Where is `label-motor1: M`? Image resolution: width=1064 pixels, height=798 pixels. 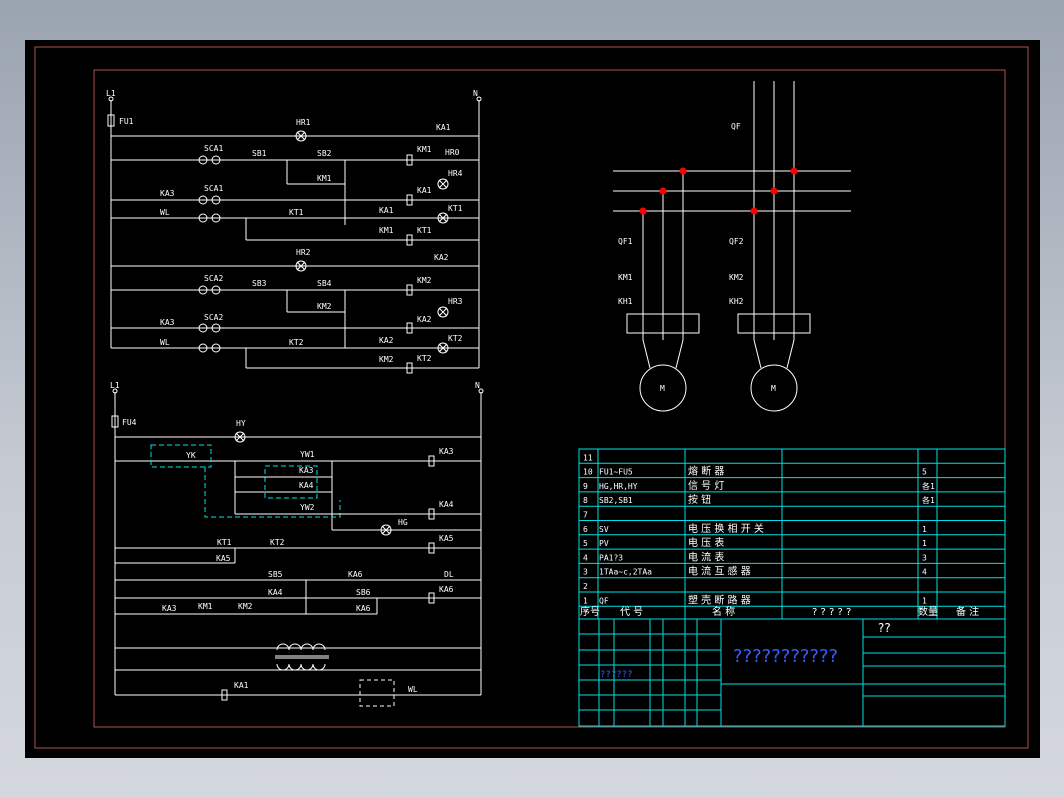 label-motor1: M is located at coordinates (662, 388).